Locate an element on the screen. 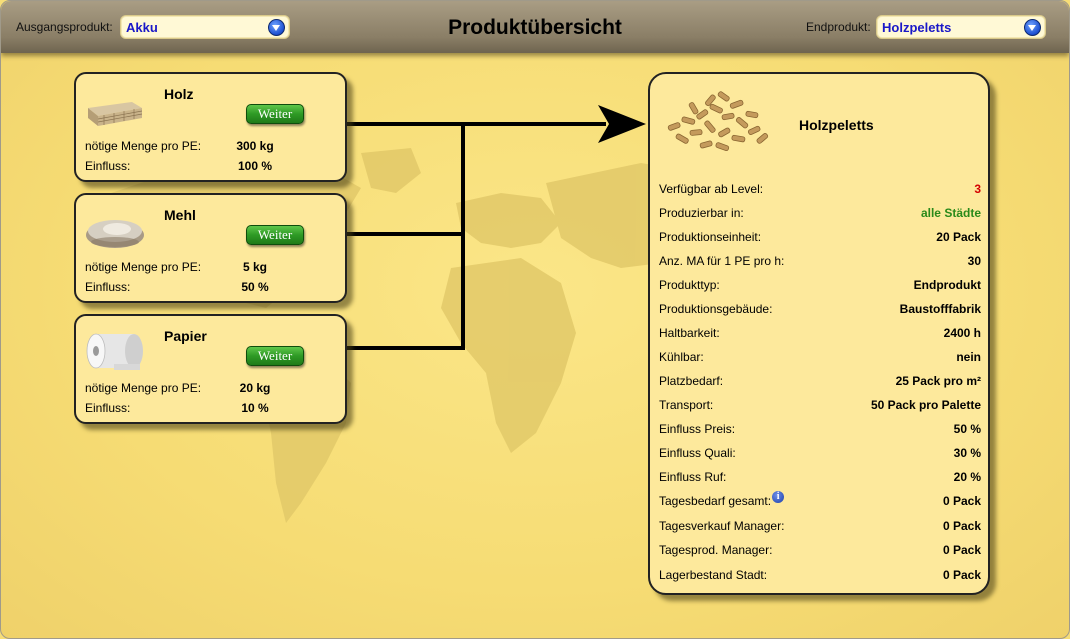  detail-value: 50 % is located at coordinates (967, 429).